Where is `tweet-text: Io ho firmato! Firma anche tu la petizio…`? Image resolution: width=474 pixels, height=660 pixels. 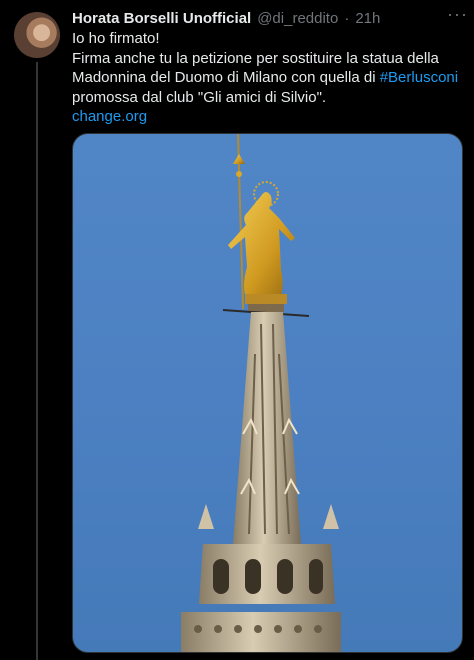 tweet-text: Io ho firmato! Firma anche tu la petizio… is located at coordinates (268, 78).